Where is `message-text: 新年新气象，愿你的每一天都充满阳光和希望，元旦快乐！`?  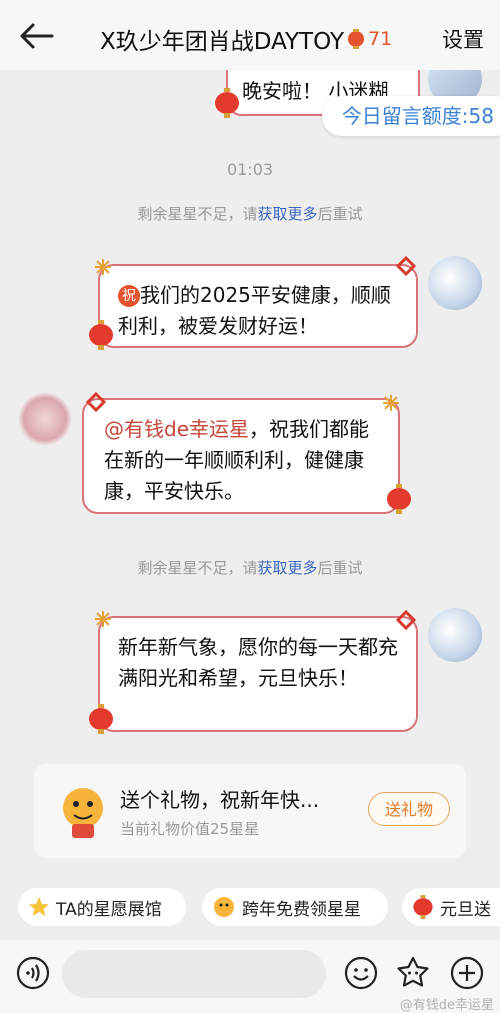 message-text: 新年新气象，愿你的每一天都充满阳光和希望，元旦快乐！ is located at coordinates (258, 662).